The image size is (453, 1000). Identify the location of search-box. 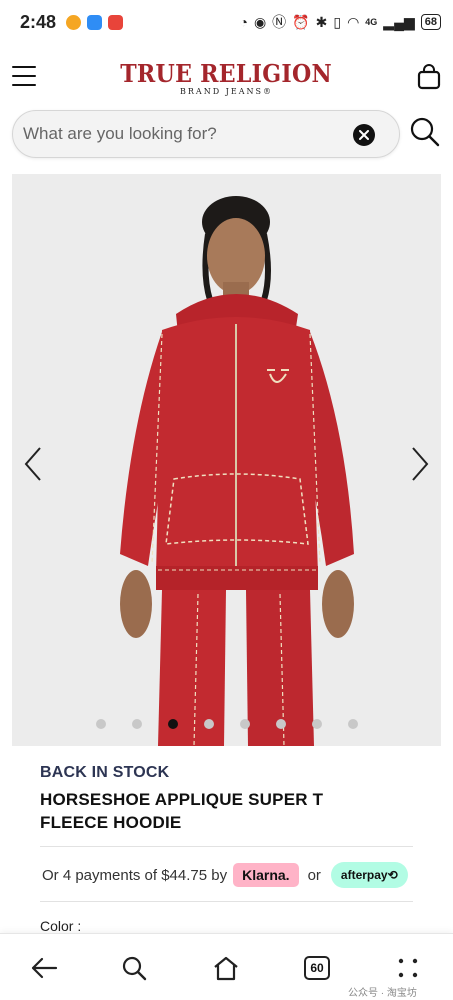
(206, 134).